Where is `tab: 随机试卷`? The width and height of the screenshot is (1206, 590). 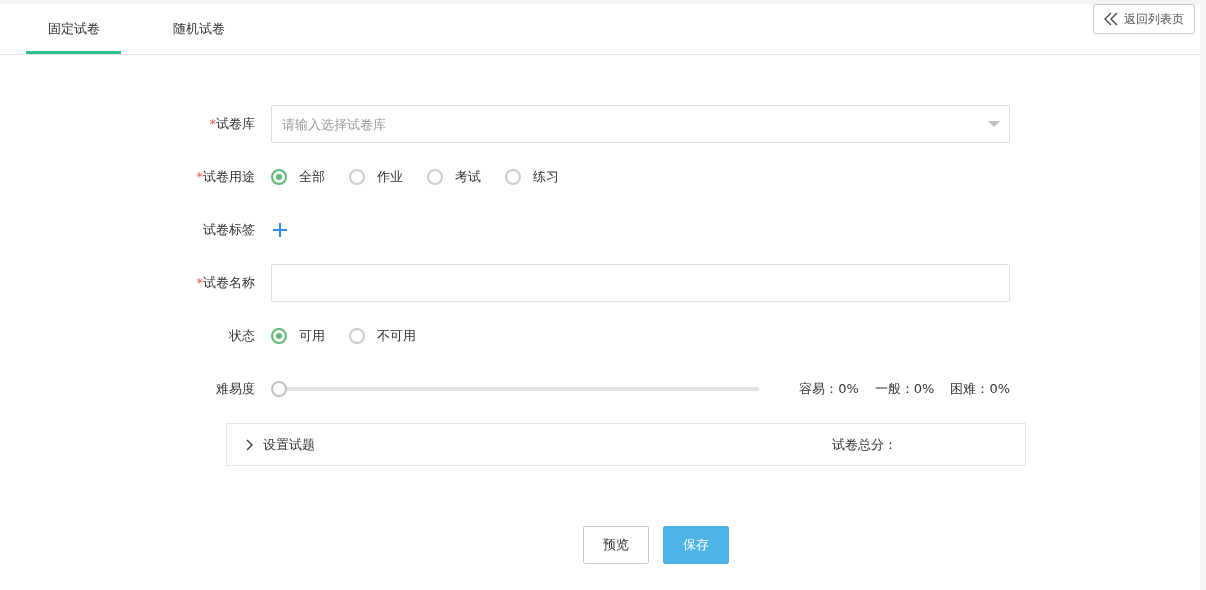
tab: 随机试卷 is located at coordinates (198, 29).